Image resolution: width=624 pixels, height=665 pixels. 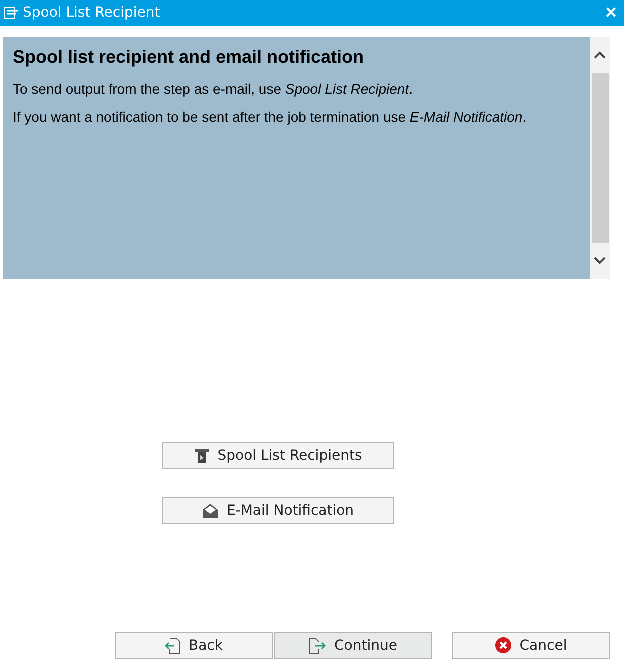 I want to click on cancel-icon, so click(x=503, y=645).